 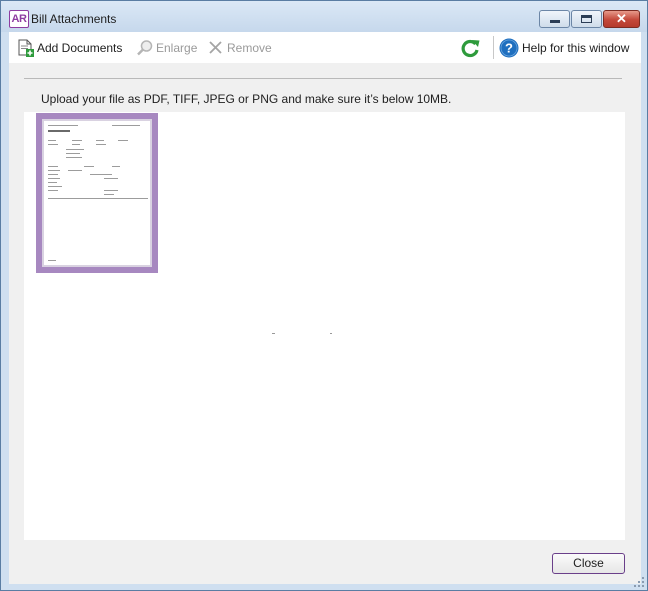 What do you see at coordinates (249, 48) in the screenshot?
I see `remove-label: Remove` at bounding box center [249, 48].